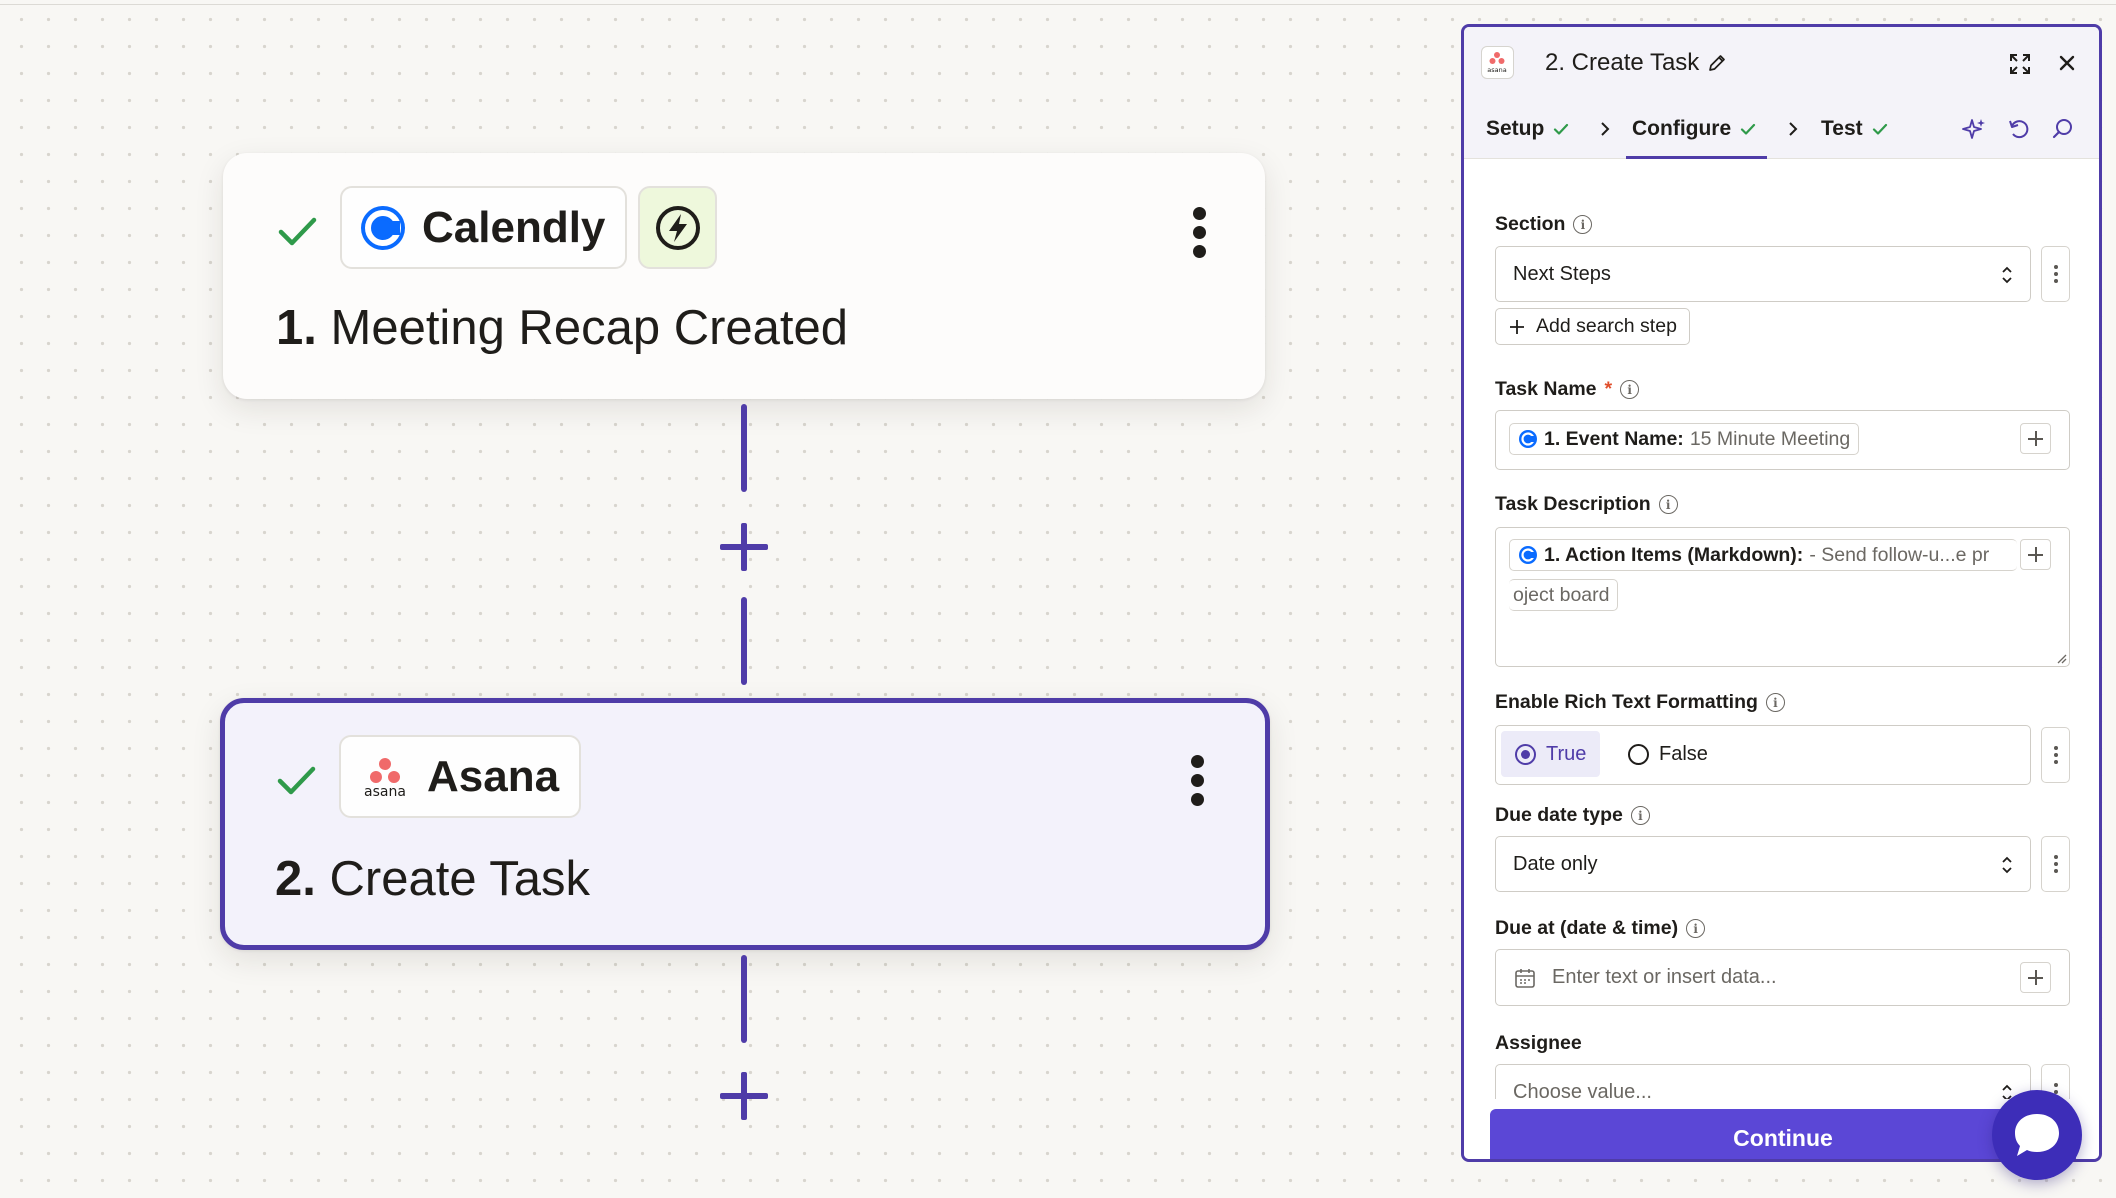 This screenshot has width=2116, height=1198. I want to click on calendar-icon, so click(1525, 978).